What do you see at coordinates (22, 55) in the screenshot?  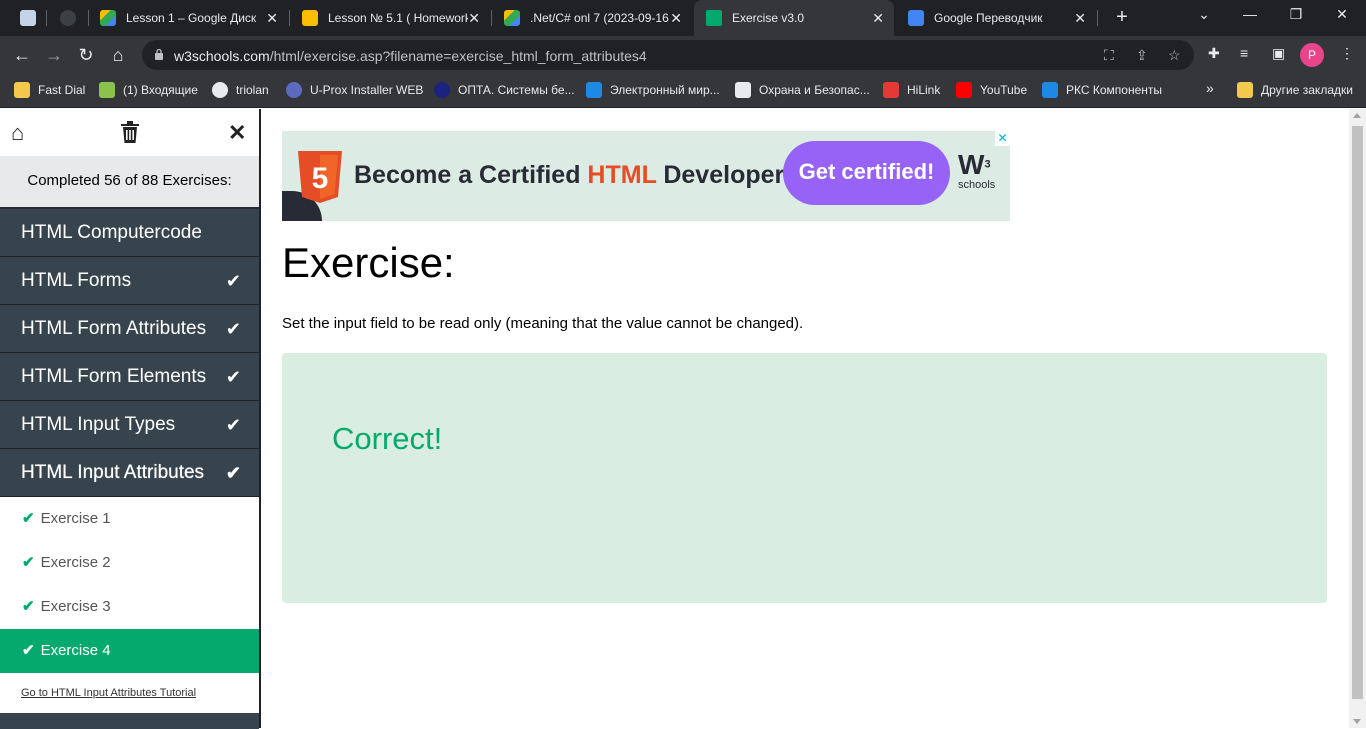 I see `back-icon: ←` at bounding box center [22, 55].